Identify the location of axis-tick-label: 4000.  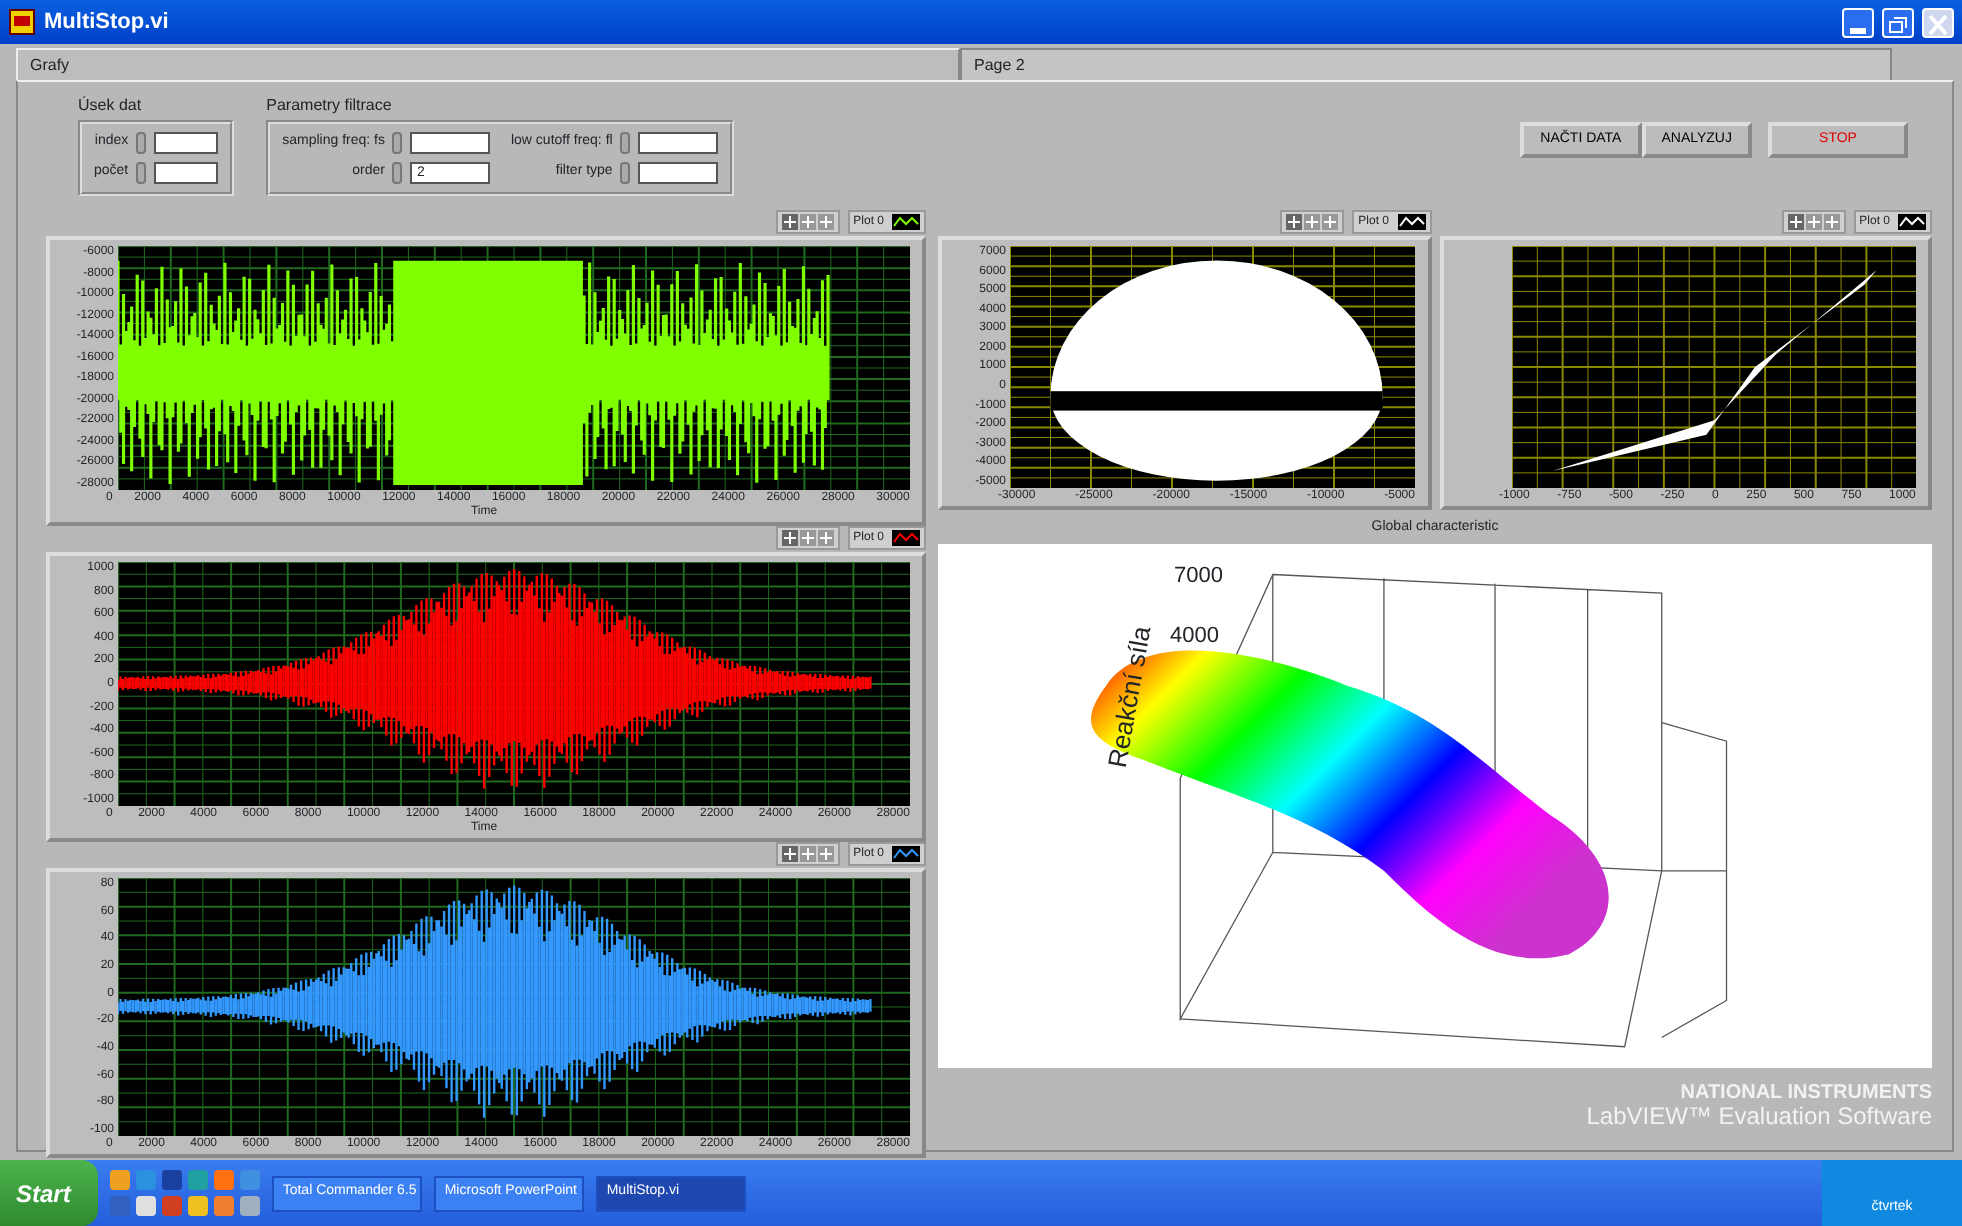
(1194, 636).